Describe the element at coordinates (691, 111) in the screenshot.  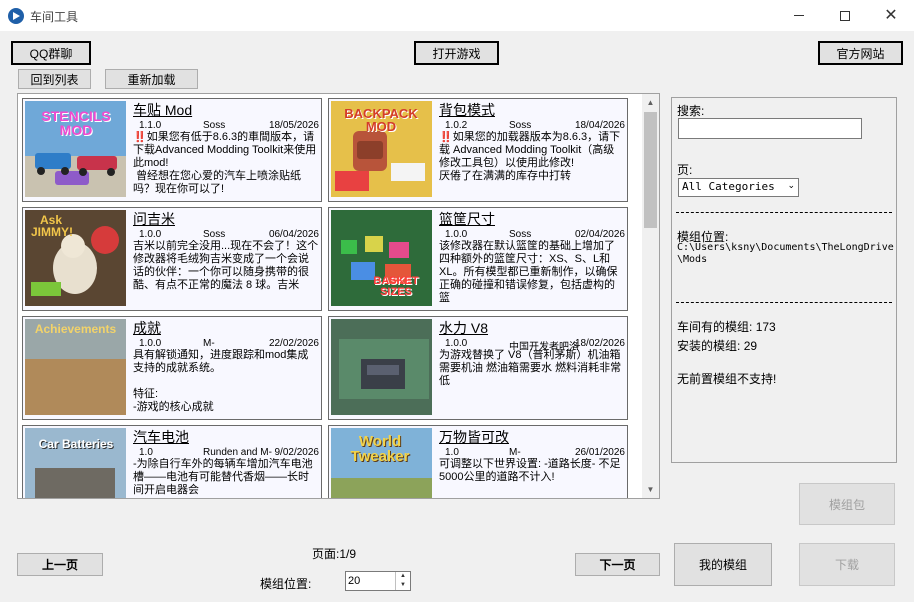
I see `search-label: 搜索:` at that location.